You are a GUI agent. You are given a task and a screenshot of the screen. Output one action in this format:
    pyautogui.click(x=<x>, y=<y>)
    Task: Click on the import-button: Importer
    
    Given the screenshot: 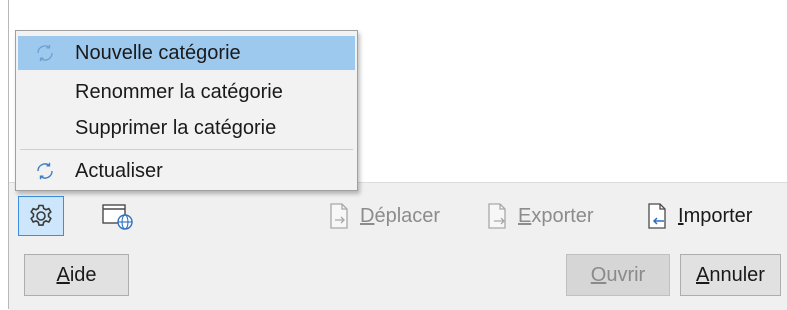 What is the action you would take?
    pyautogui.click(x=699, y=216)
    